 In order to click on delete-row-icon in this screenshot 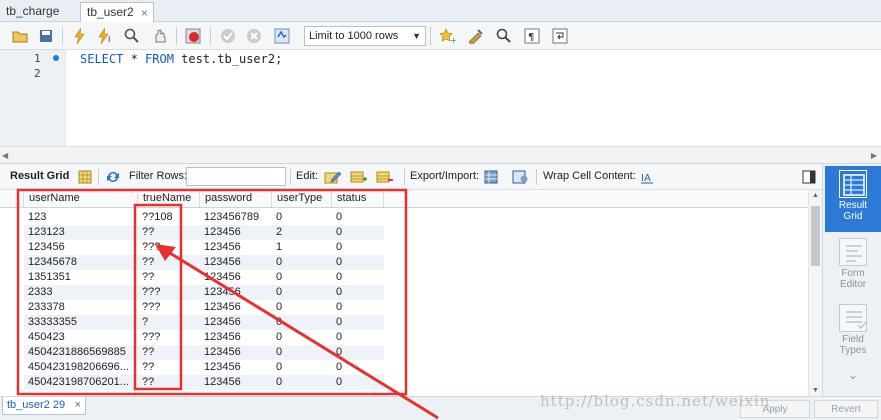, I will do `click(385, 177)`.